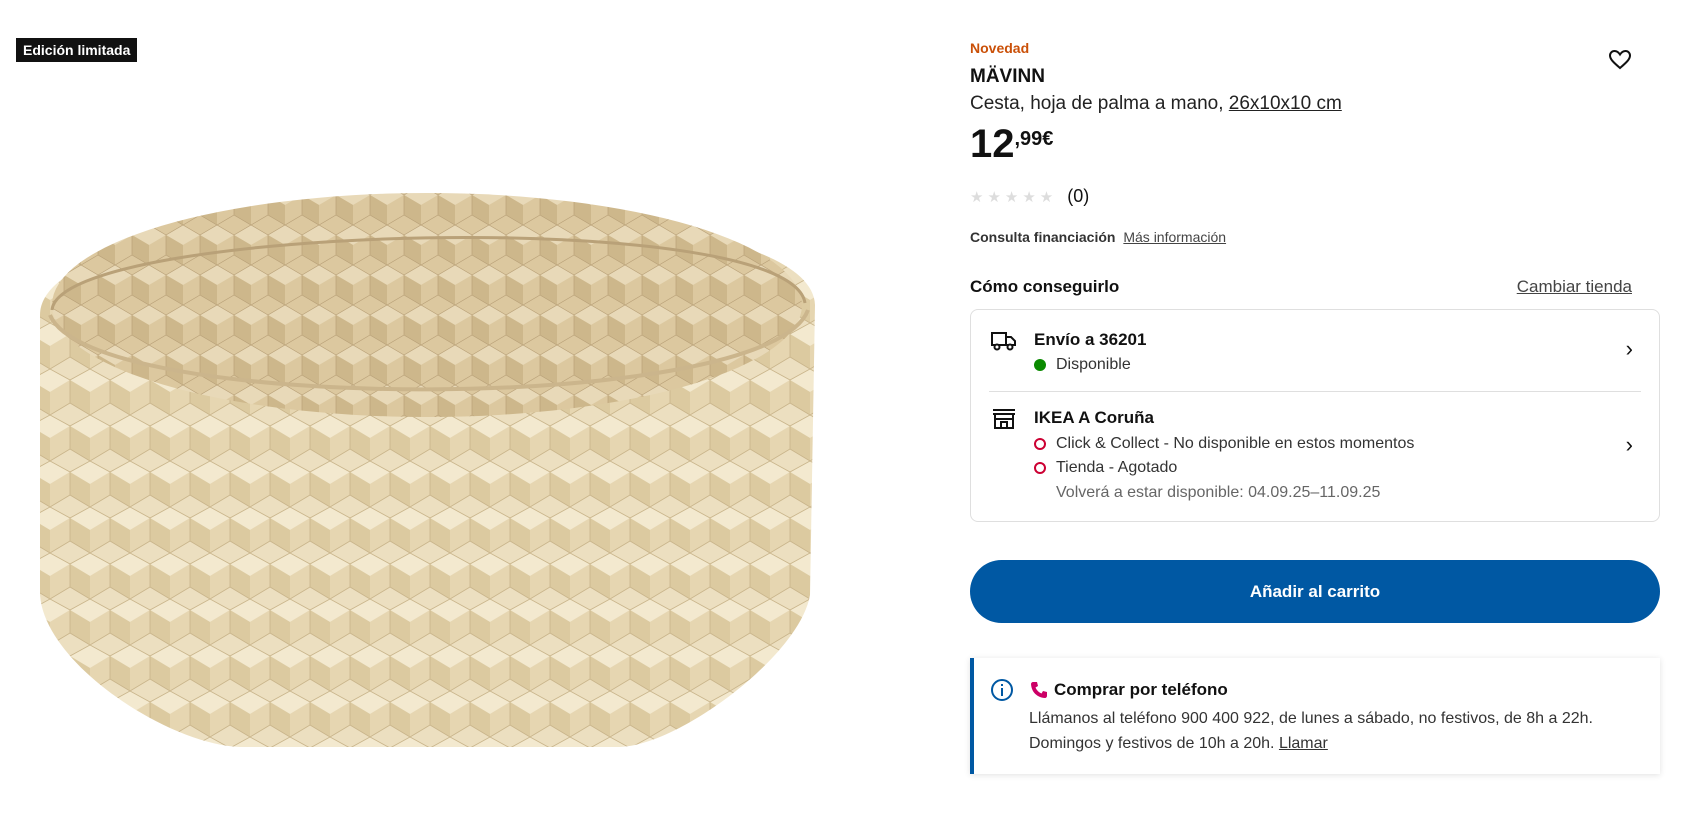 This screenshot has height=823, width=1697. What do you see at coordinates (1045, 286) in the screenshot?
I see `availability-heading: Cómo conseguirlo` at bounding box center [1045, 286].